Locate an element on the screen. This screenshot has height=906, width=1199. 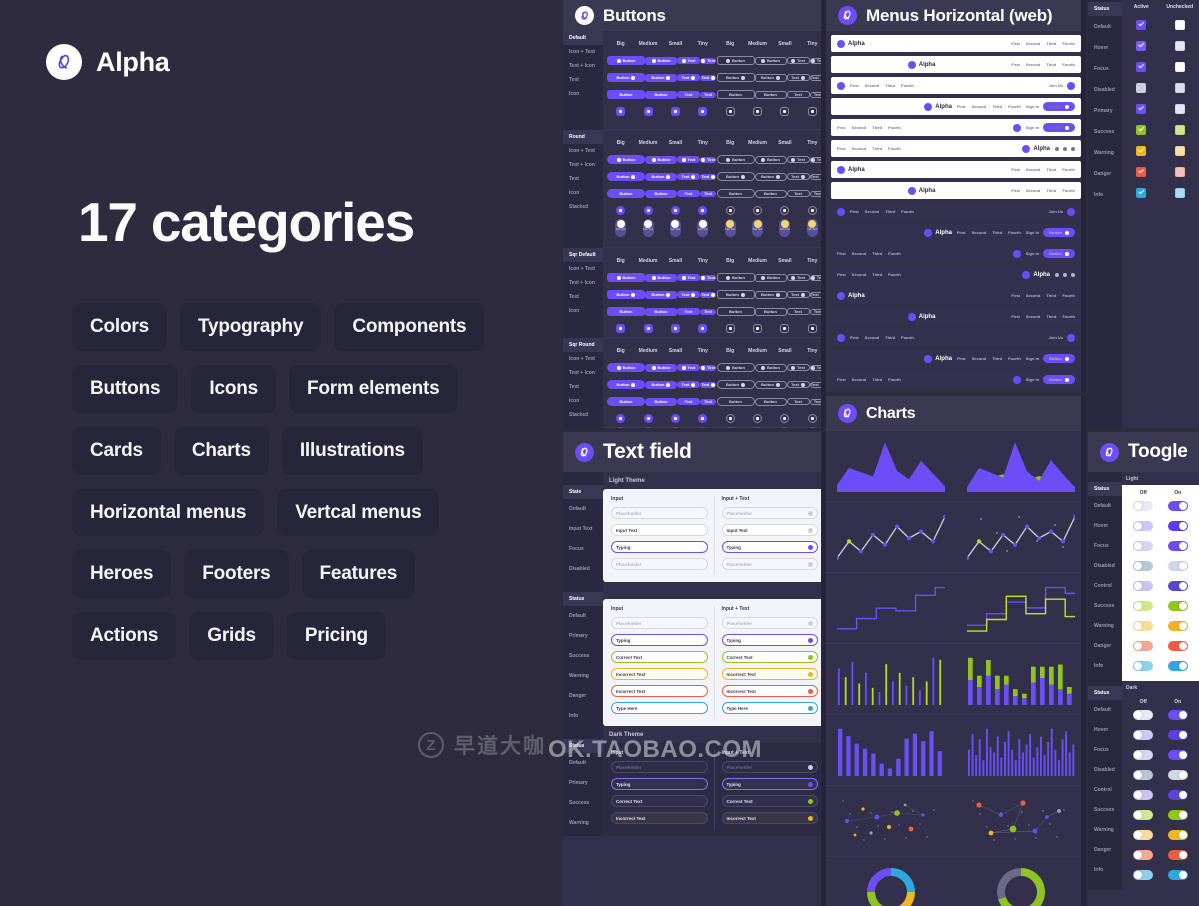
category-tag: Illustrations is located at coordinates (352, 450).